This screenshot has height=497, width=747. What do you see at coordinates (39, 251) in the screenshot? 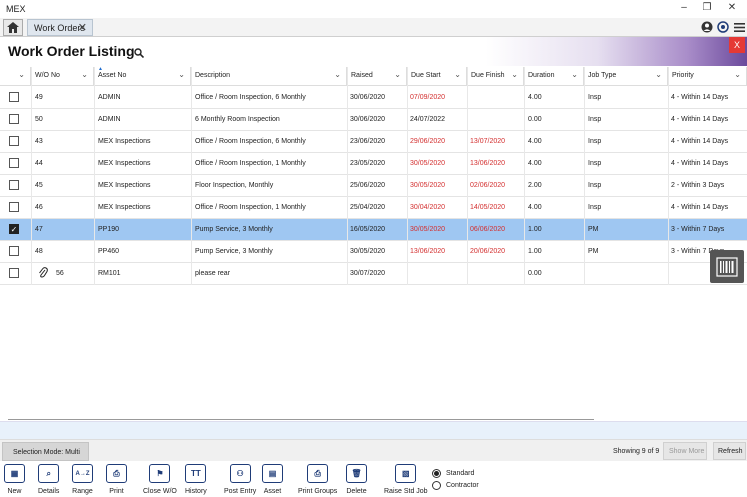
I see `cell-wo: 48` at bounding box center [39, 251].